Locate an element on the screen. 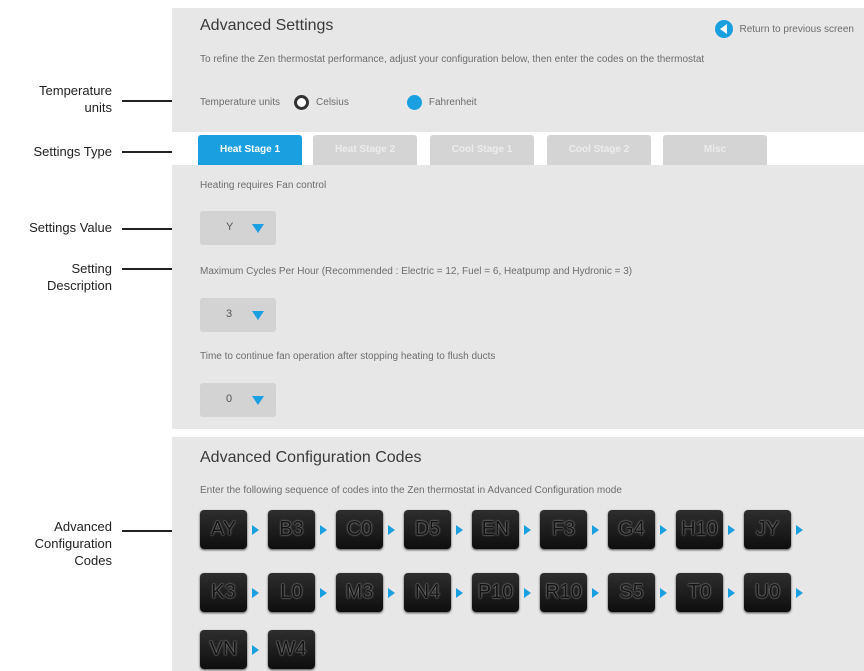  code-text: F3 is located at coordinates (563, 529).